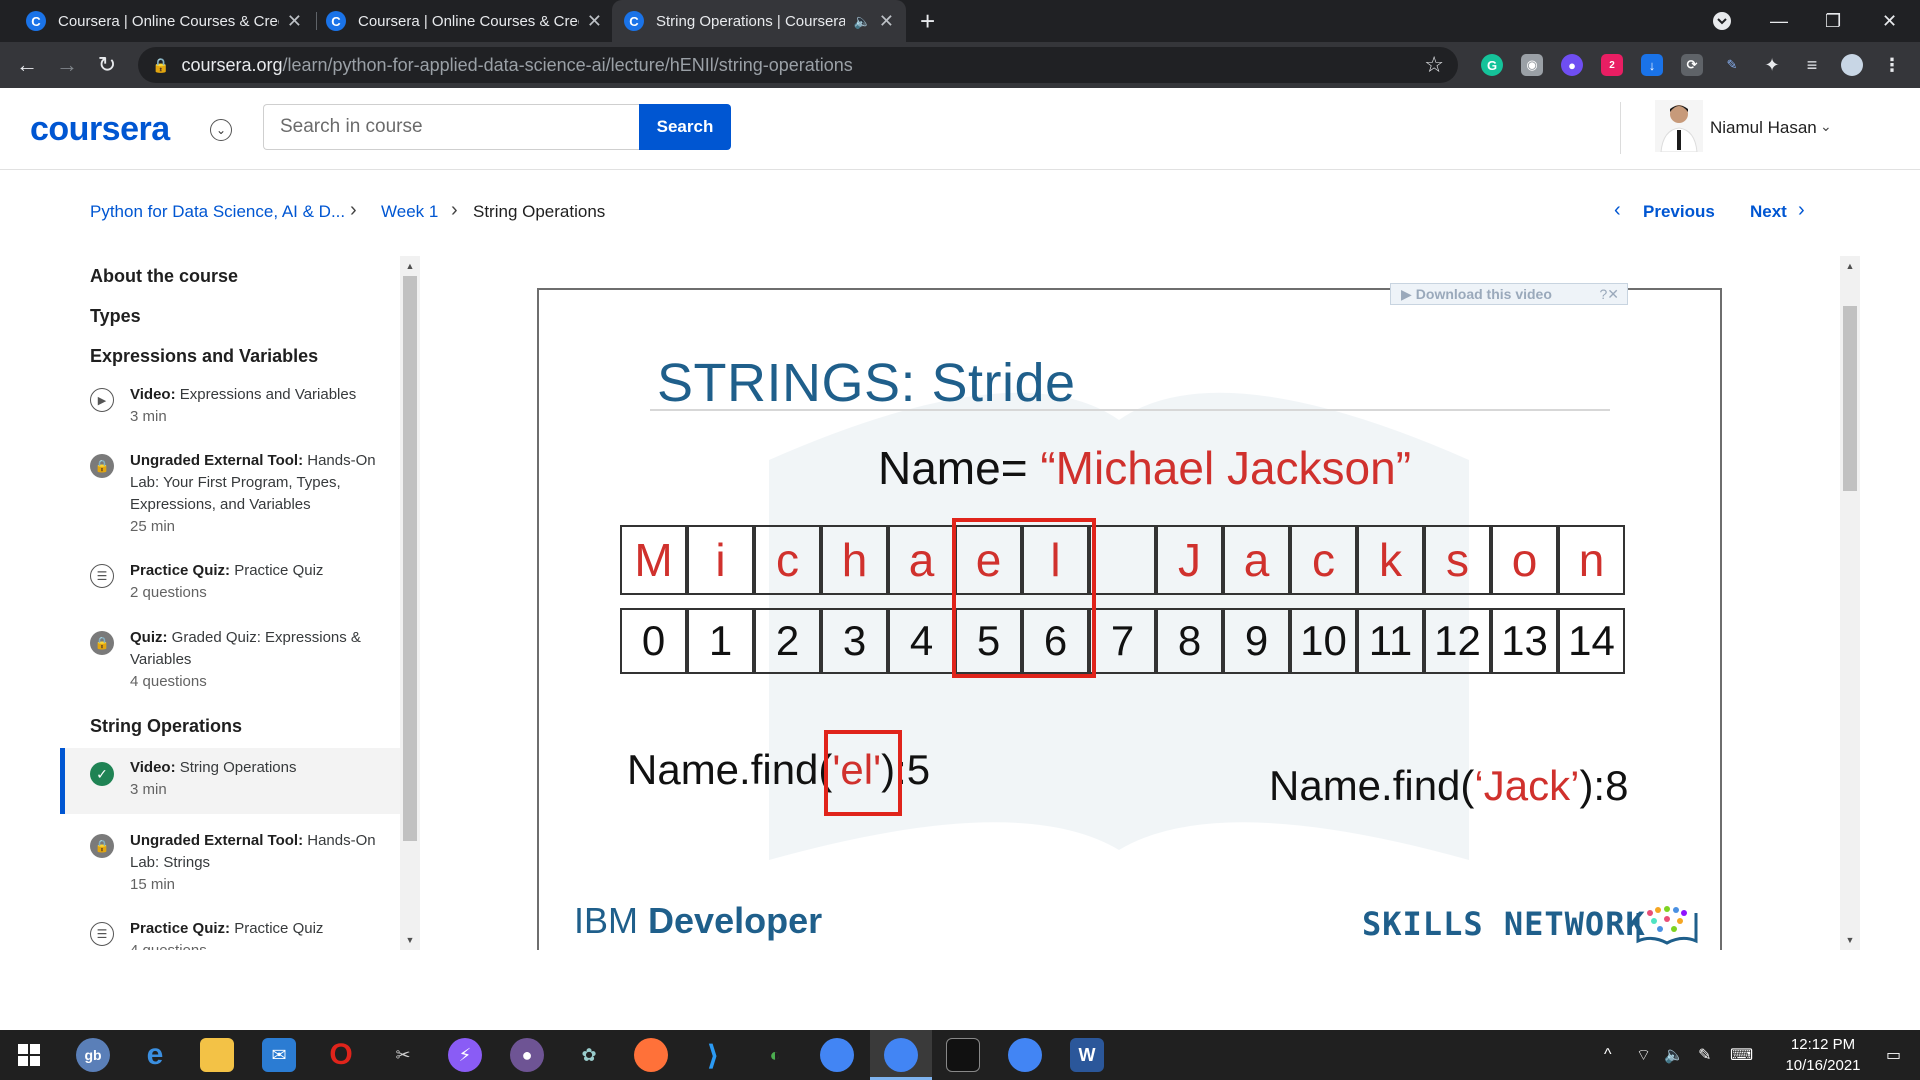  I want to click on maximize-icon: ❐, so click(1833, 21).